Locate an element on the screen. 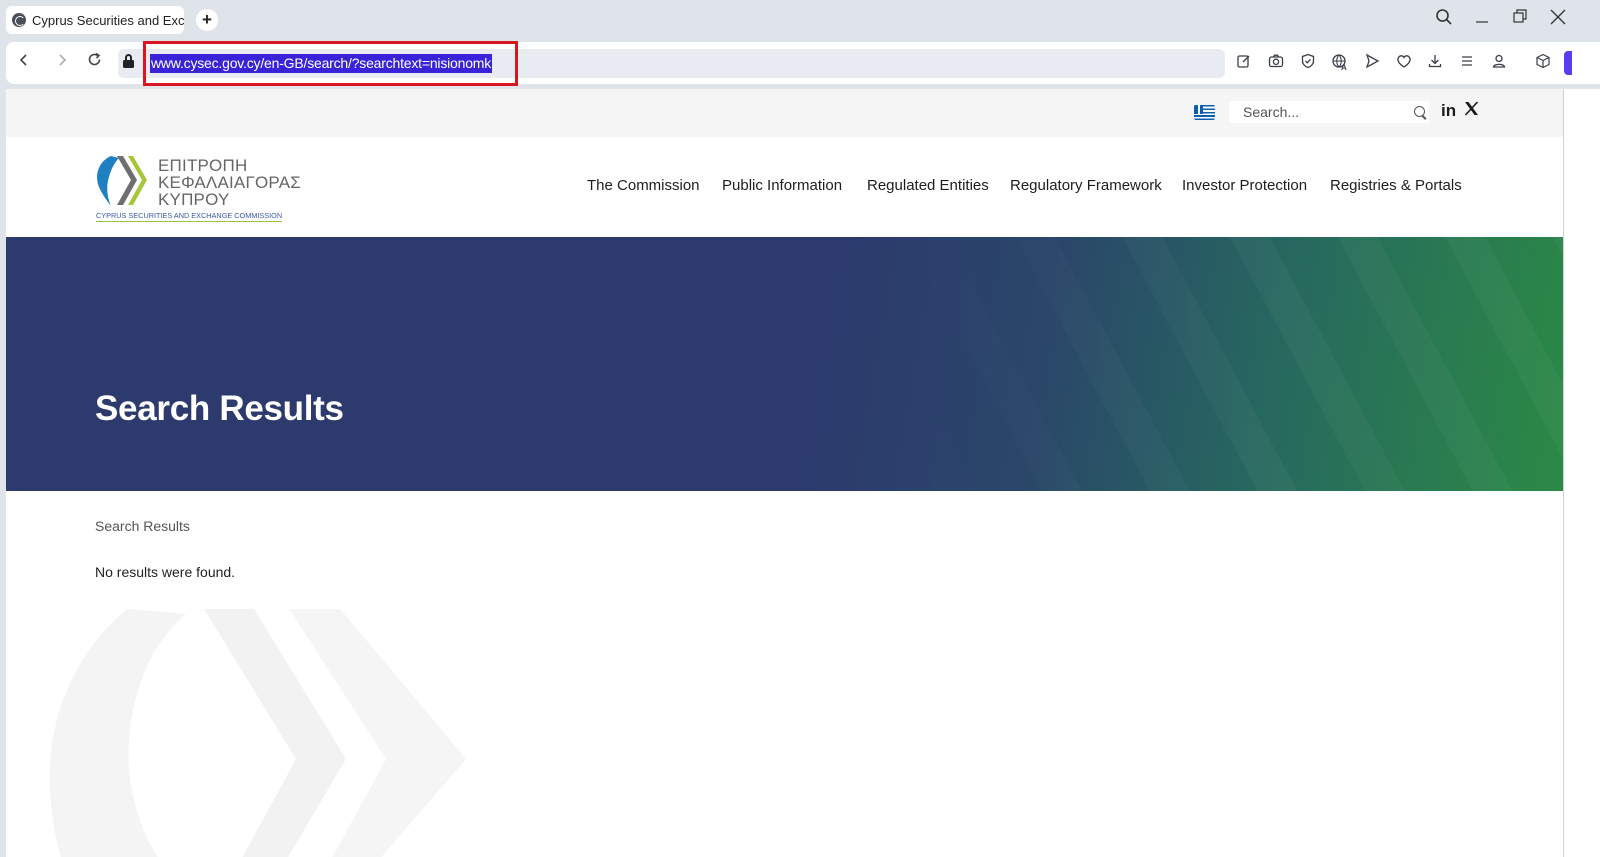  search-tabs-icon is located at coordinates (1444, 19).